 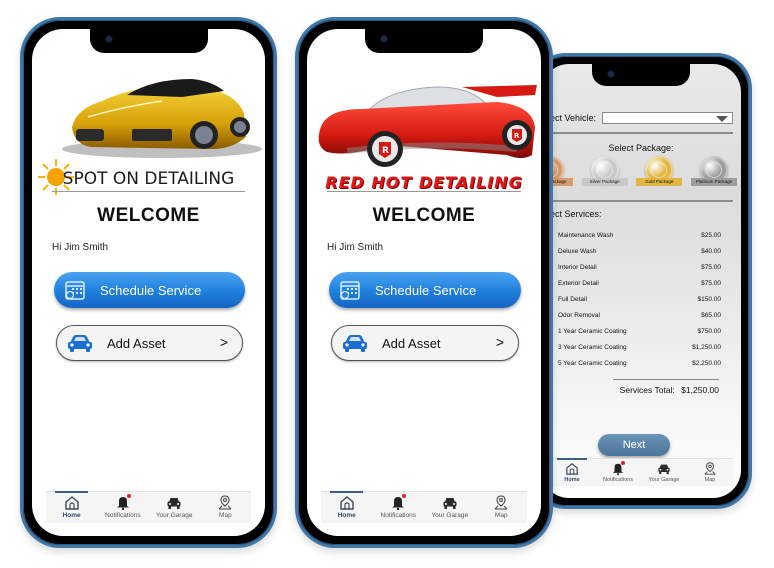 I want to click on greeting-text: Hi Jim Smith, so click(x=355, y=247).